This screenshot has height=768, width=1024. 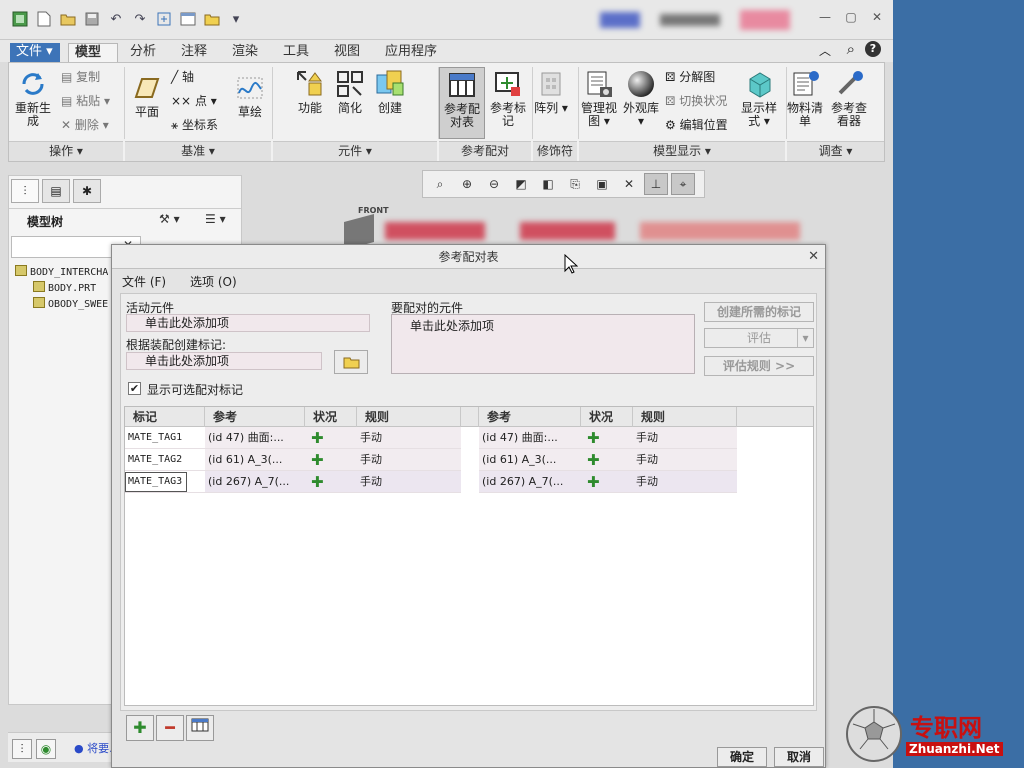 I want to click on tab-analysis: 分析, so click(x=143, y=52).